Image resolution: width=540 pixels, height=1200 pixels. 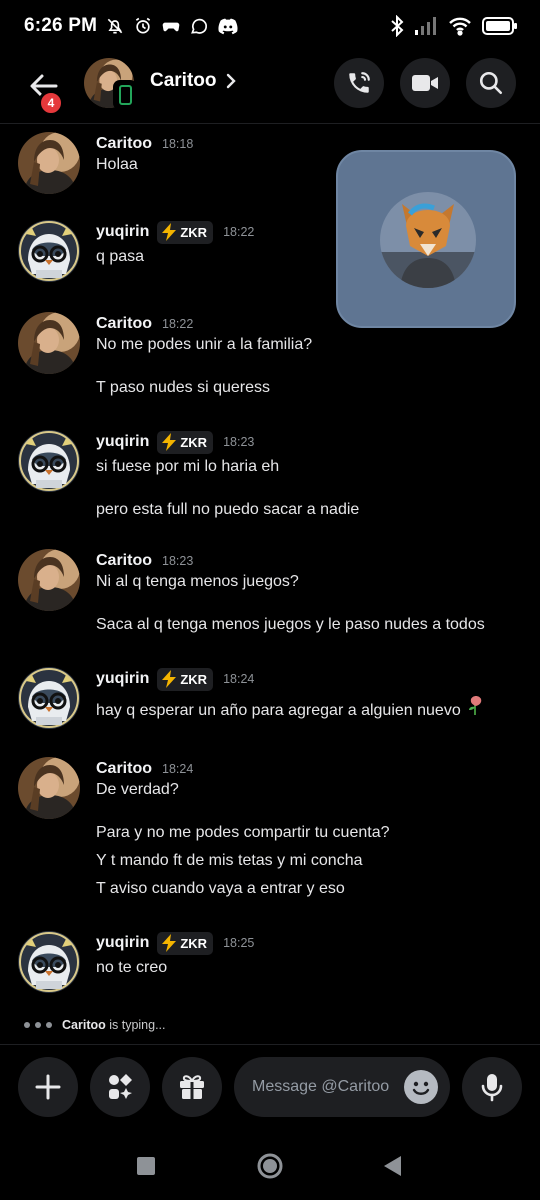 I want to click on video-call-button, so click(x=425, y=83).